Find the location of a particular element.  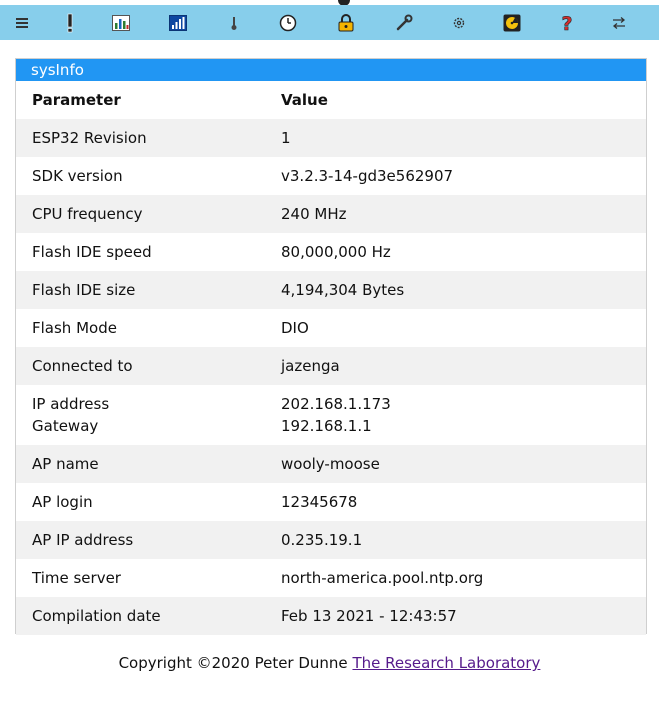

param-cell: Compilation date is located at coordinates (96, 616).